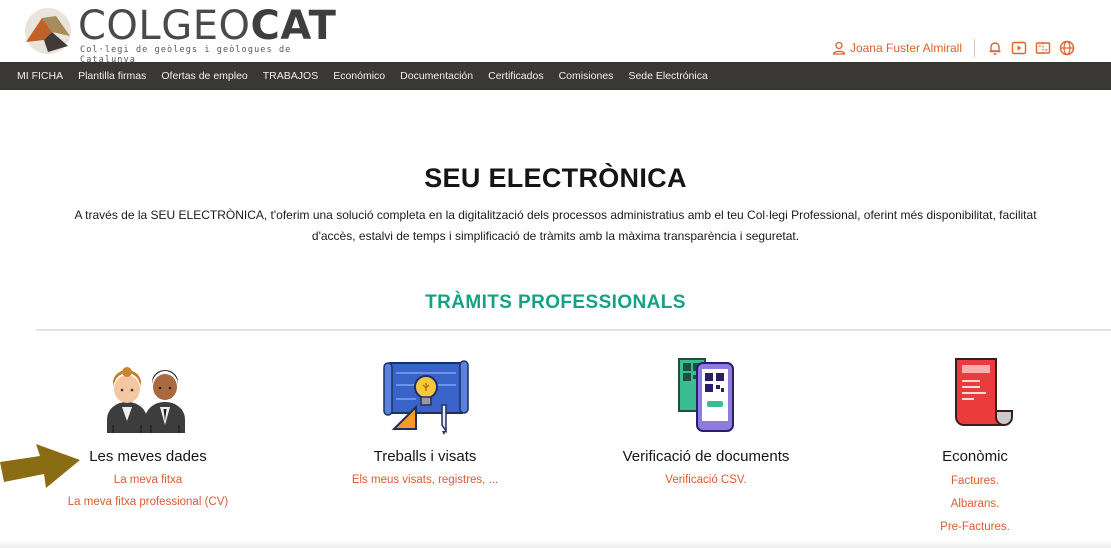 This screenshot has height=548, width=1111. Describe the element at coordinates (555, 302) in the screenshot. I see `section-title: TRÀMITS PROFESSIONALS` at that location.